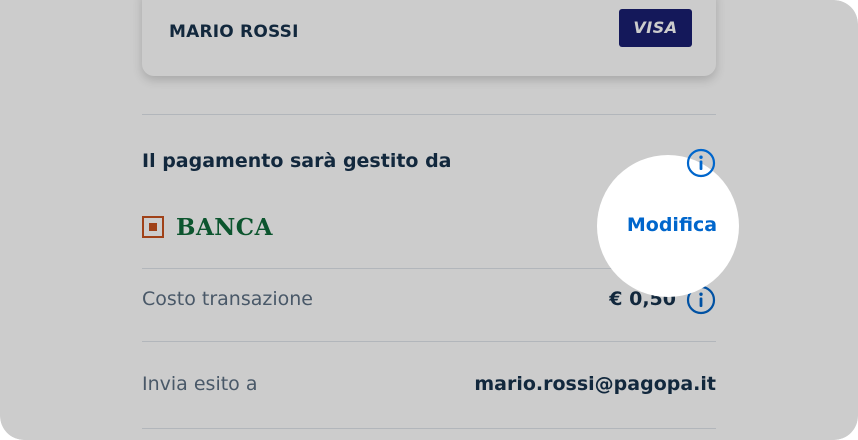 Image resolution: width=858 pixels, height=440 pixels. I want to click on visa-logo: VISA, so click(655, 28).